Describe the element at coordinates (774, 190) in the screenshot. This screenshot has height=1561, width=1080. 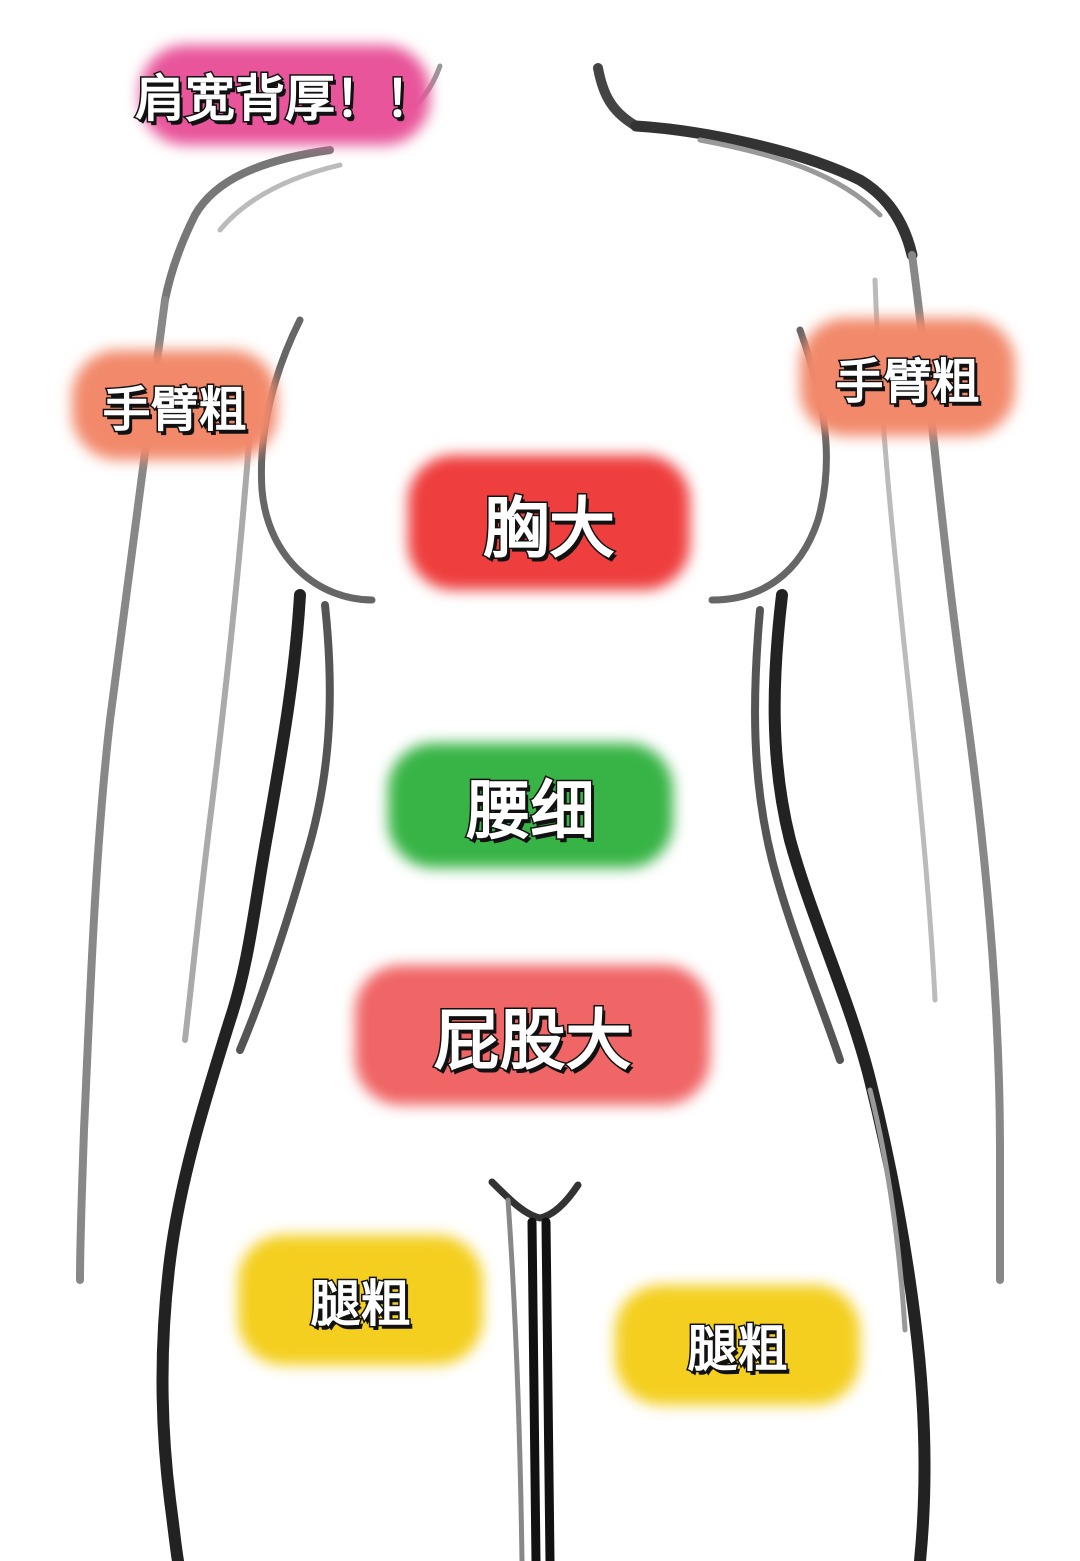
I see `shoulder-line-right` at that location.